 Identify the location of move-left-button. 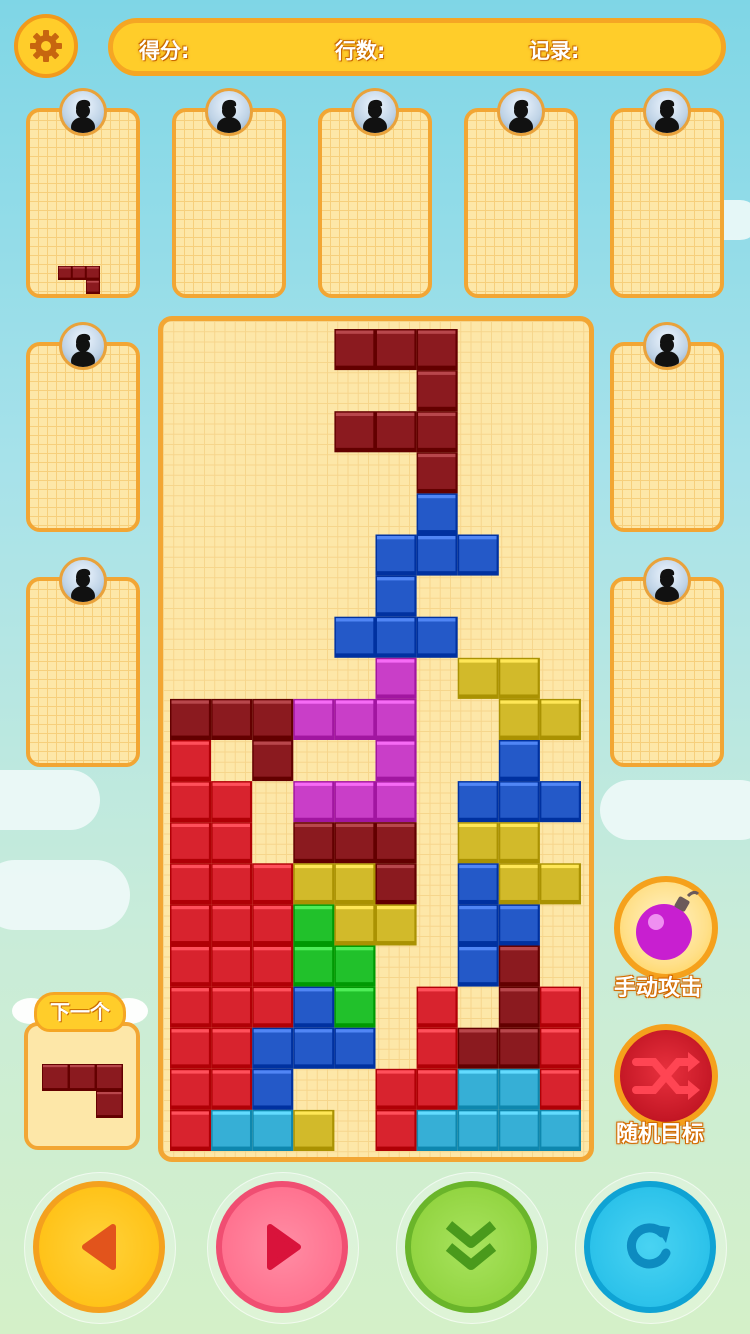
(99, 1247).